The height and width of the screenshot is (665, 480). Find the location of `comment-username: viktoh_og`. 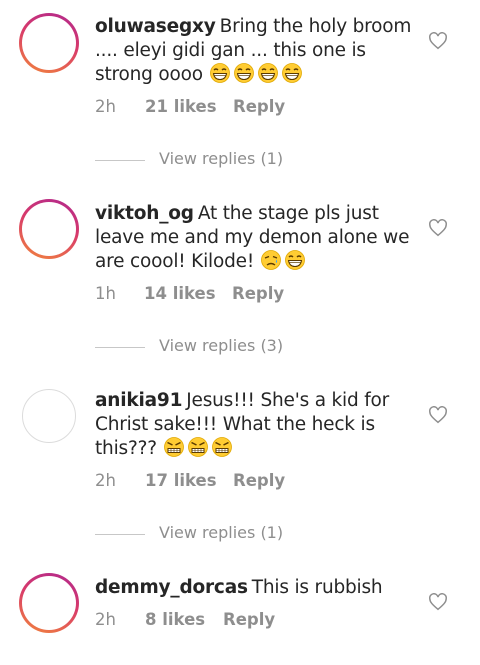

comment-username: viktoh_og is located at coordinates (144, 213).